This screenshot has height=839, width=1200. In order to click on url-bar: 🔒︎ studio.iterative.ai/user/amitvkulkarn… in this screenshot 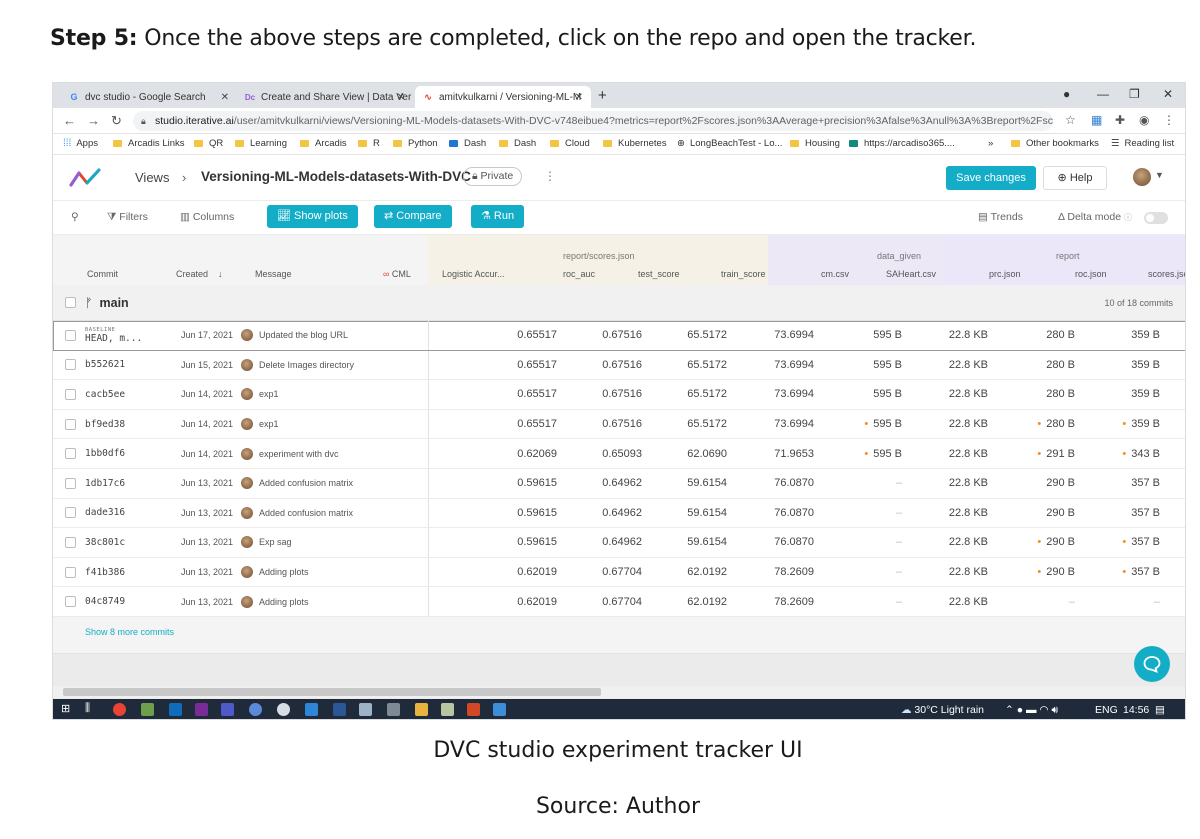, I will do `click(593, 121)`.